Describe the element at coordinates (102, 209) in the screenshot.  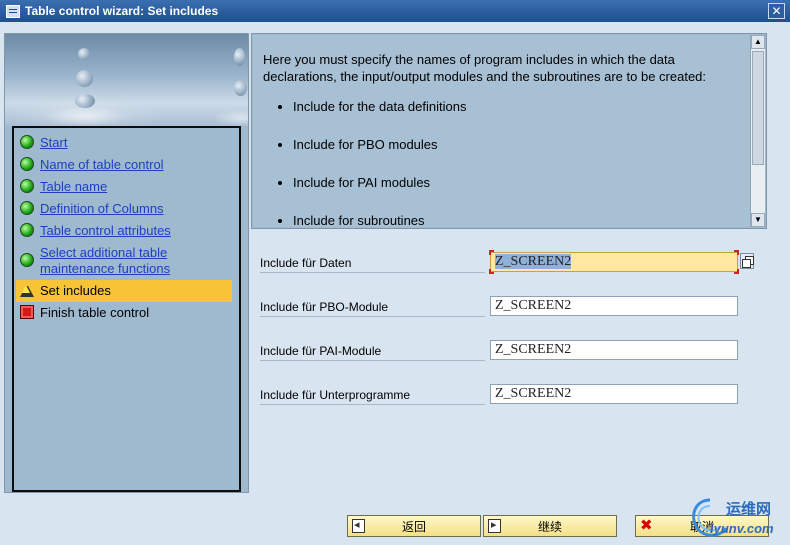
I see `step-label: Definition of Columns` at that location.